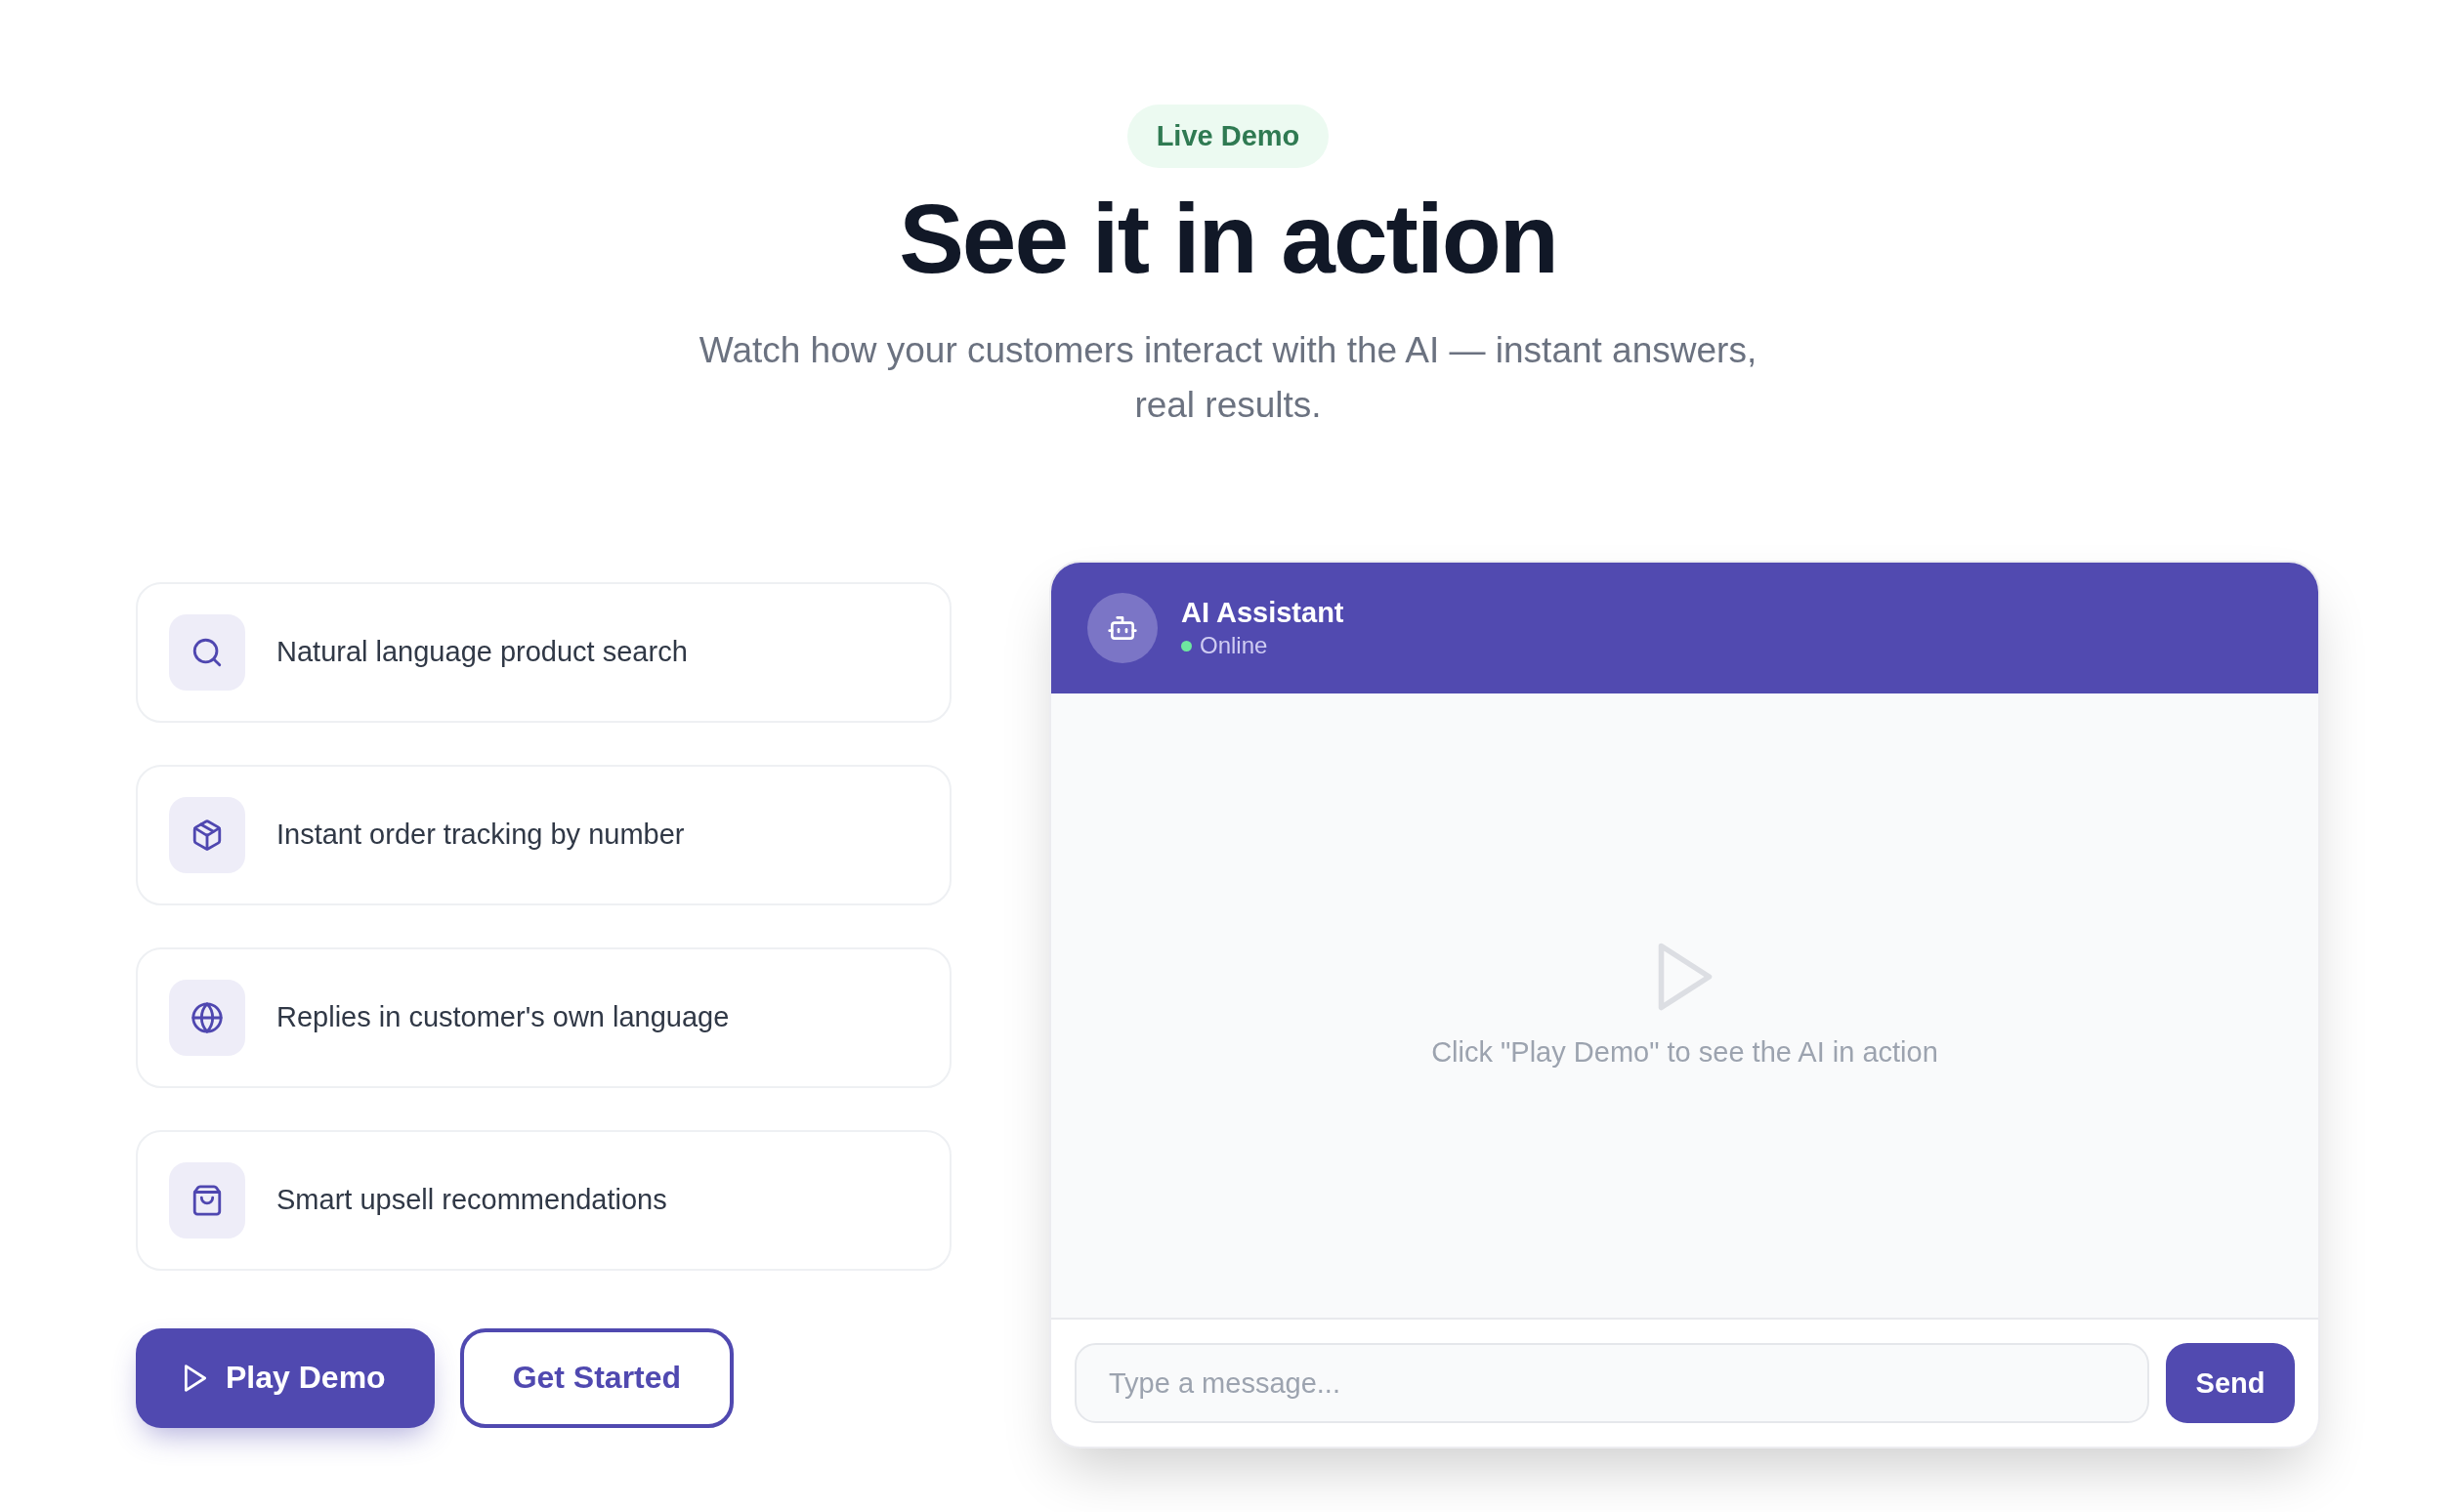 Image resolution: width=2456 pixels, height=1512 pixels. What do you see at coordinates (482, 652) in the screenshot?
I see `feature-label: Natural language product search` at bounding box center [482, 652].